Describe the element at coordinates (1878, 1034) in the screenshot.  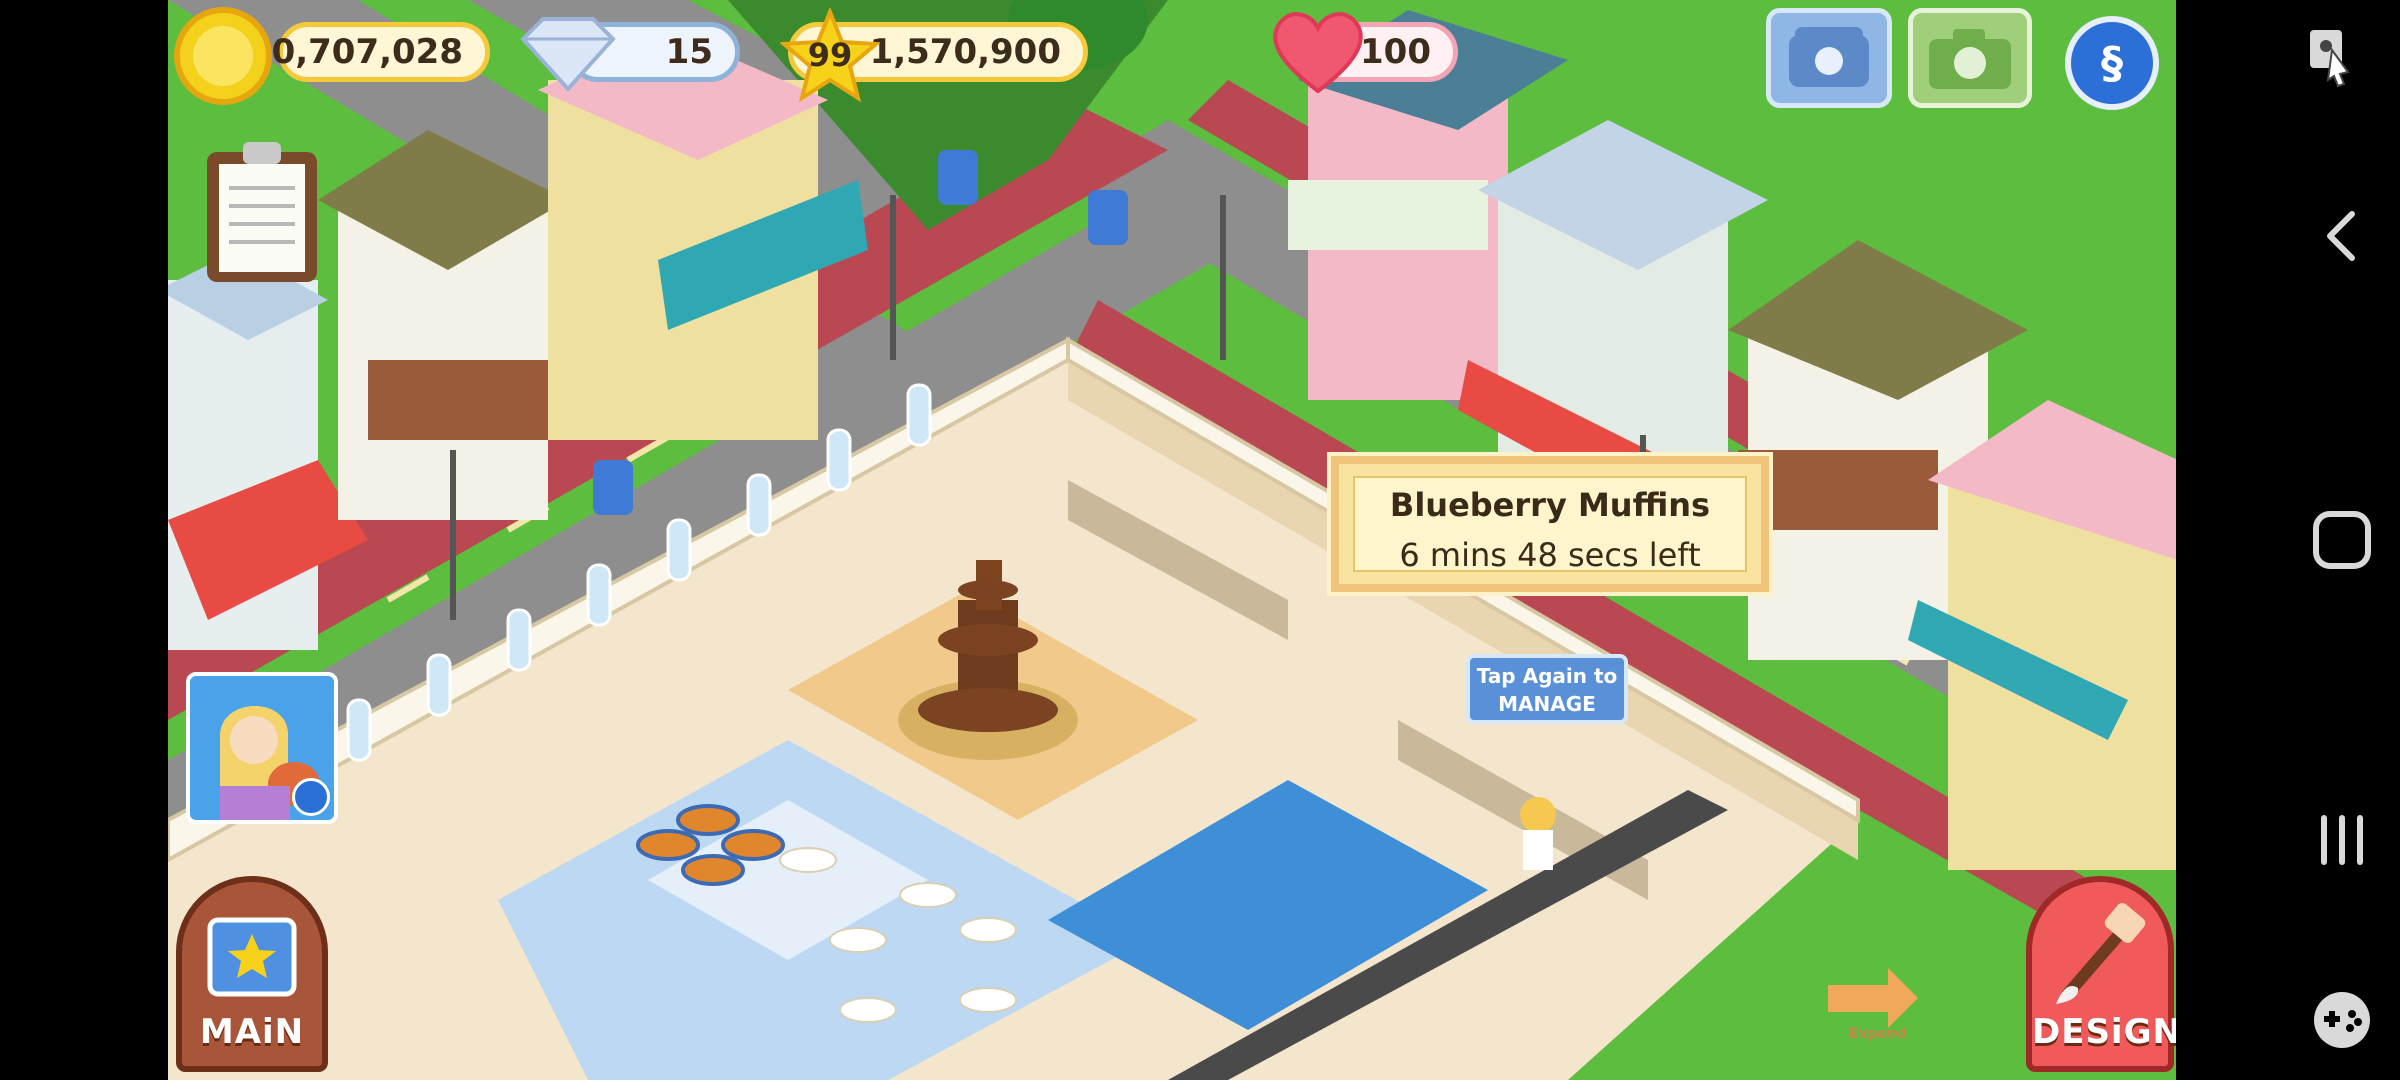
I see `expand-label: Expand` at that location.